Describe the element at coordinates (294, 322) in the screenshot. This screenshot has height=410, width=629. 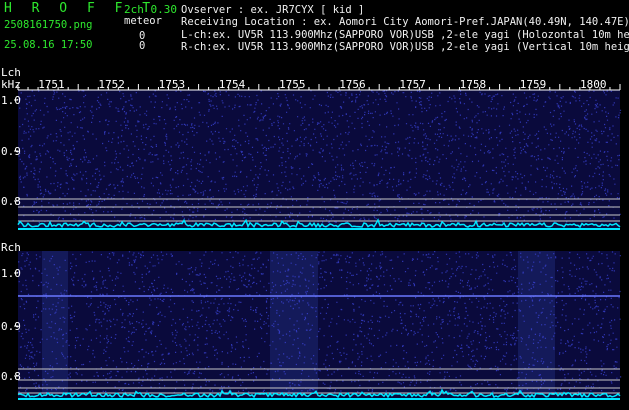
I see `rch-activity-band` at that location.